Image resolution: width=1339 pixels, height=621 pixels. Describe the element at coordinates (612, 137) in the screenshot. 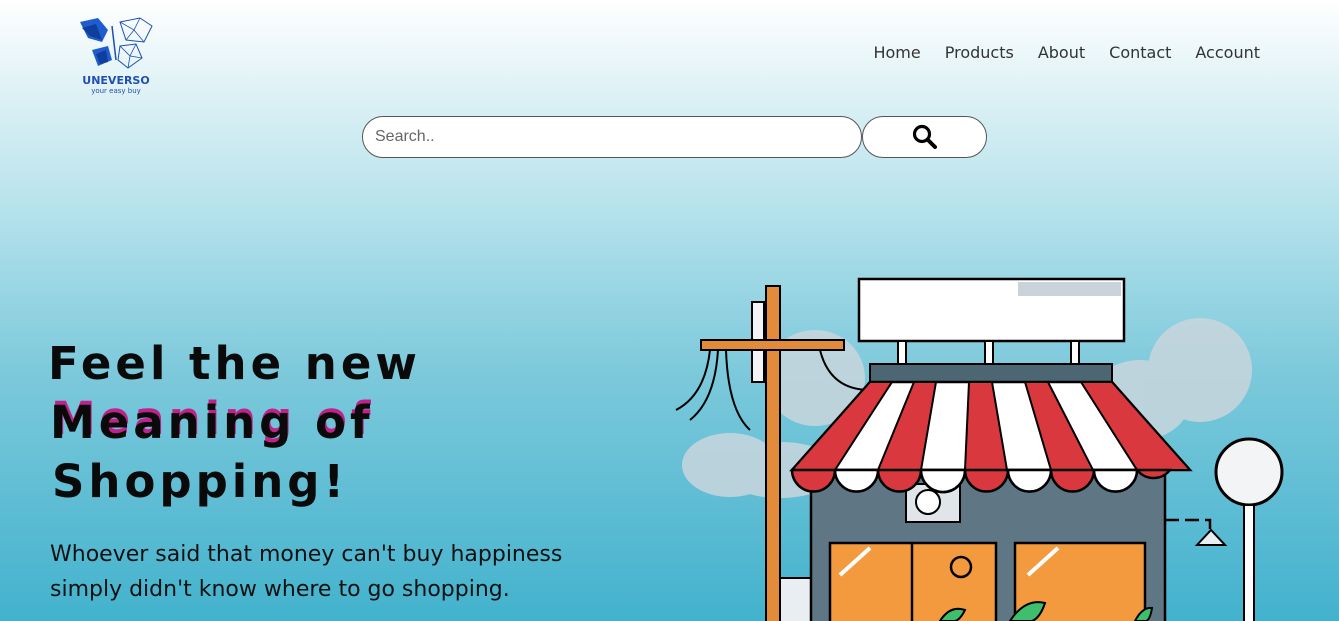

I see `search-input` at that location.